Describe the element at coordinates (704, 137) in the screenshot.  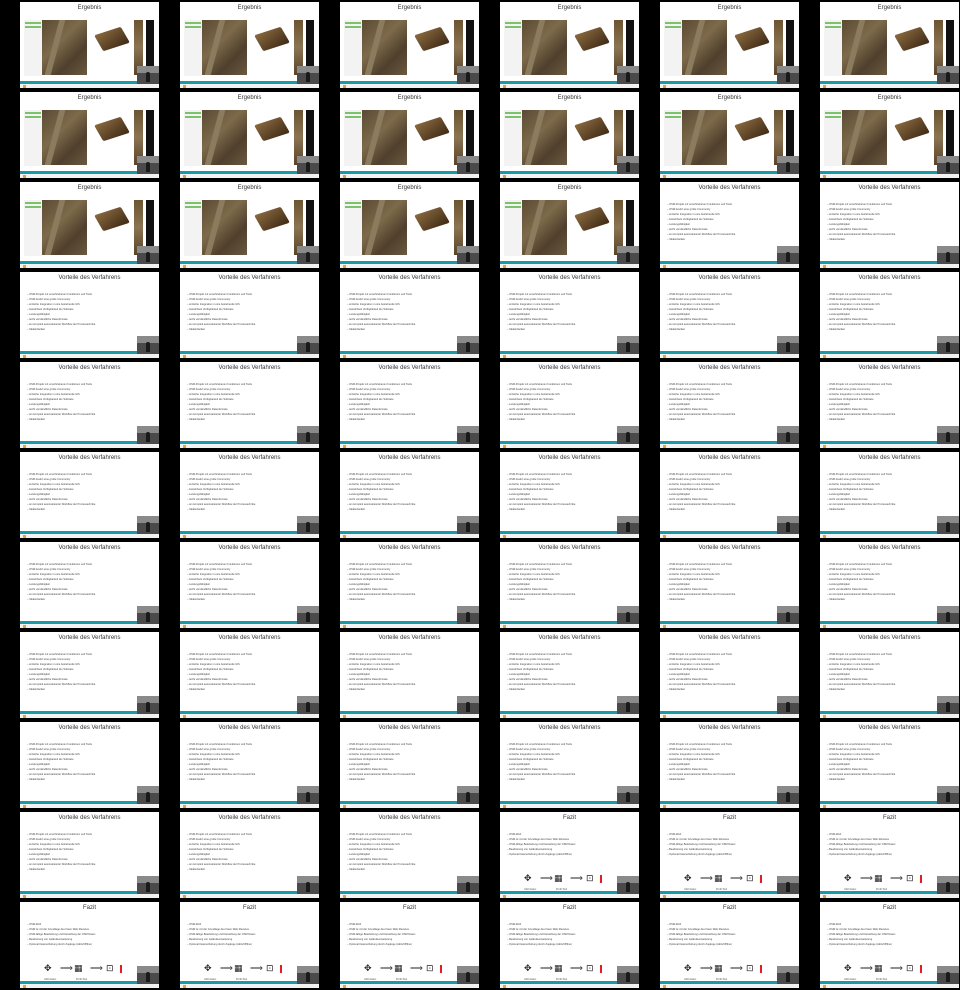
I see `aerial-image` at that location.